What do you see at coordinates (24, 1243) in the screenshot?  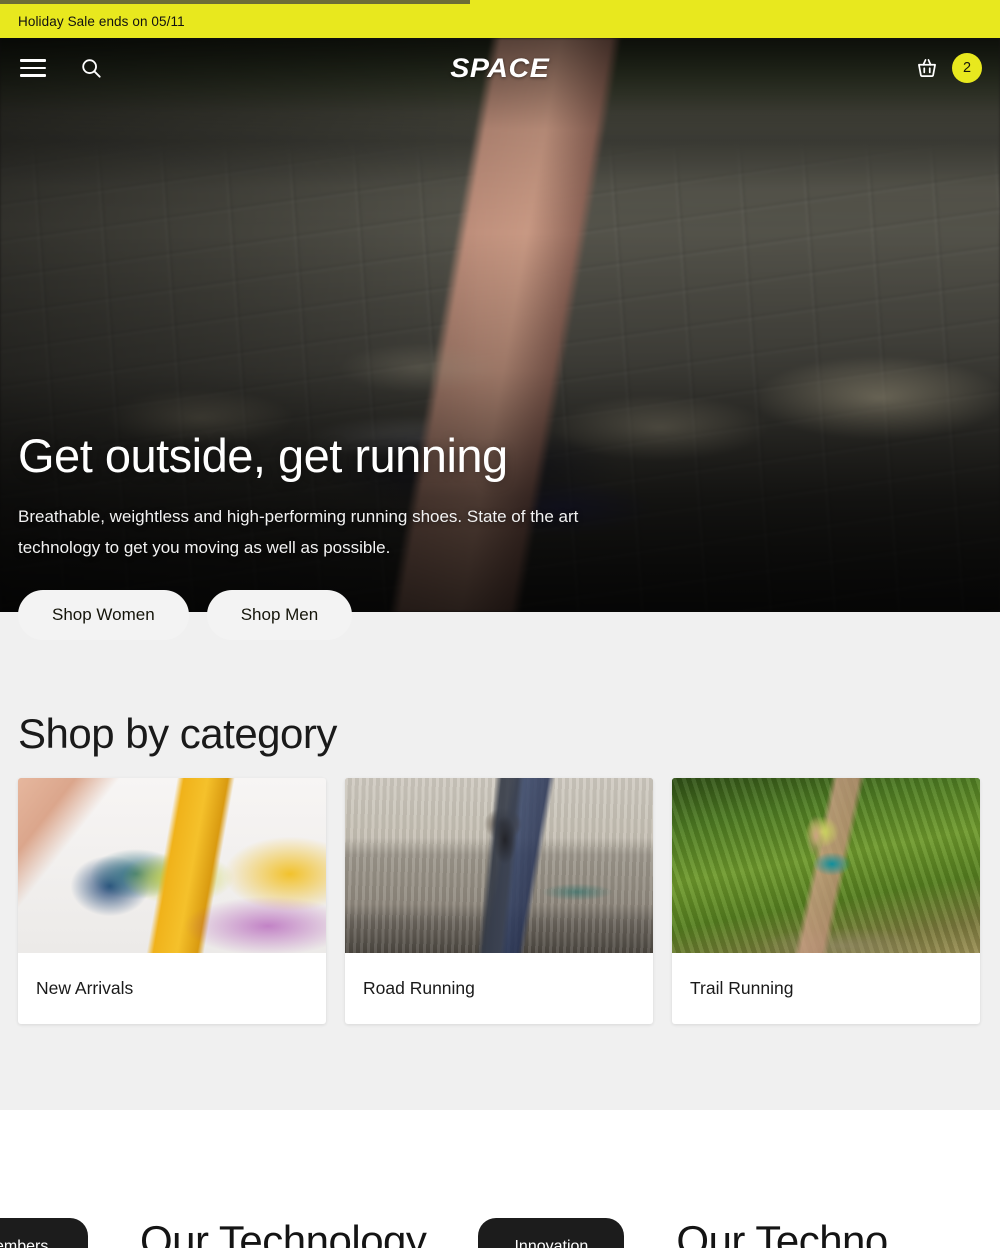 I see `technology-chip-label: Members` at bounding box center [24, 1243].